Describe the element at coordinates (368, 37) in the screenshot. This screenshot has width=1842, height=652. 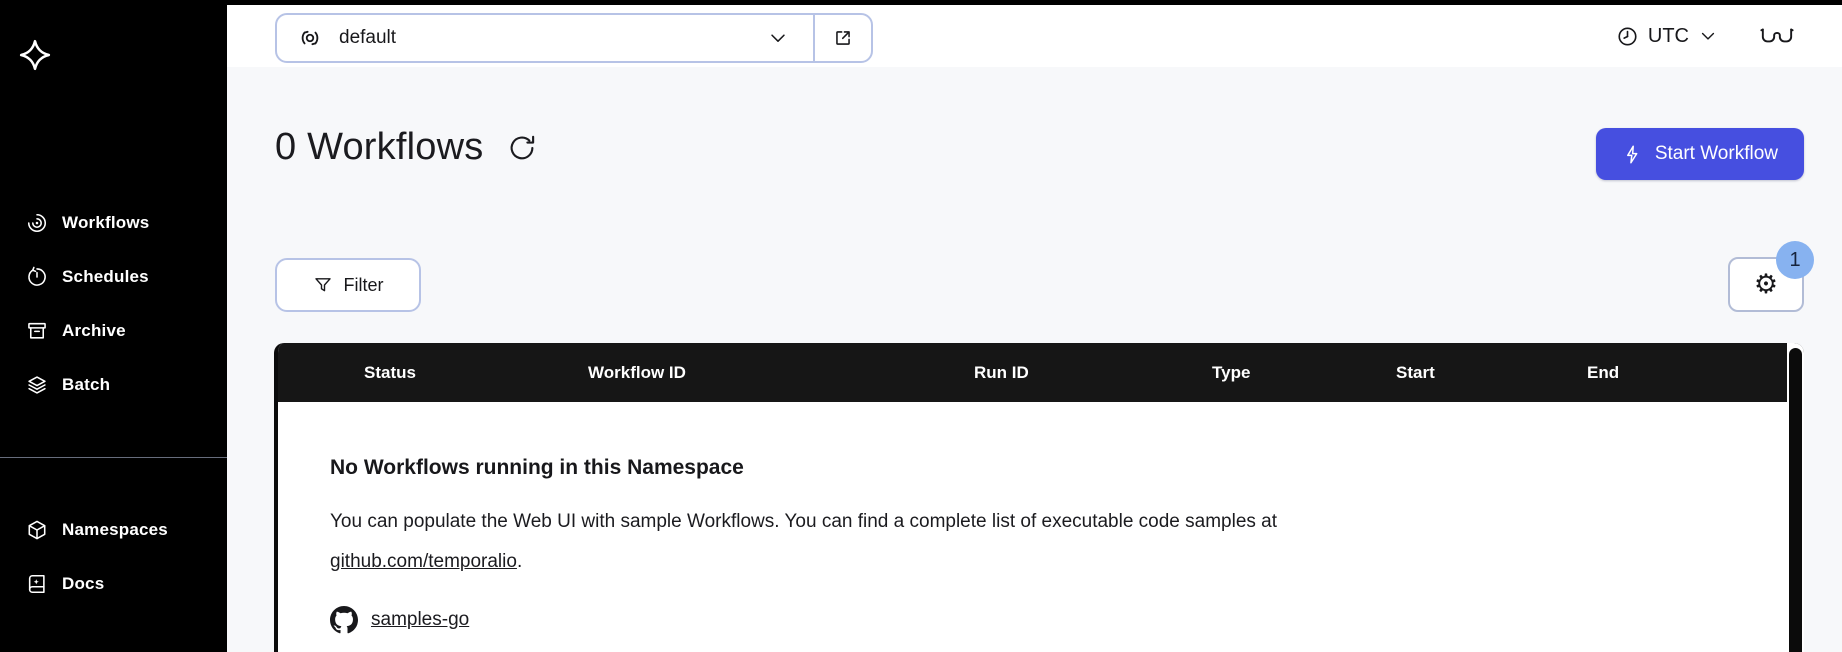
I see `namespace-value: default` at that location.